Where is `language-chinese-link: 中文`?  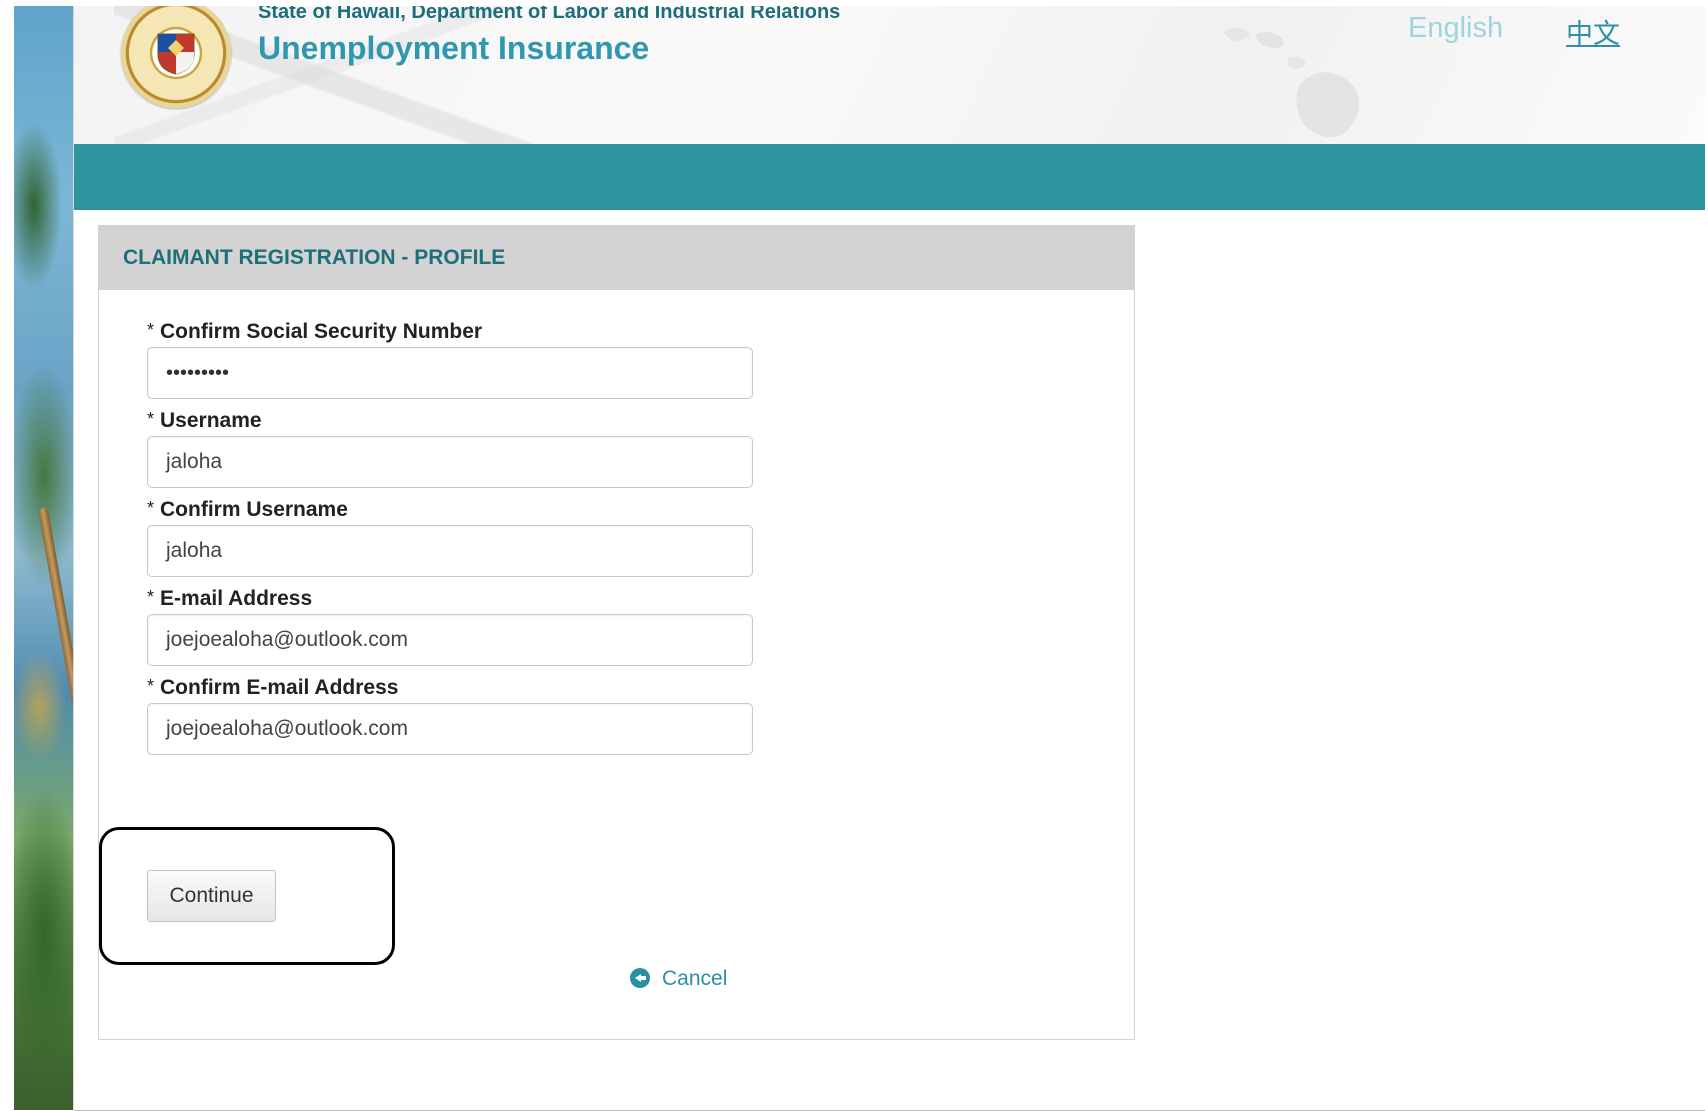 language-chinese-link: 中文 is located at coordinates (1593, 31).